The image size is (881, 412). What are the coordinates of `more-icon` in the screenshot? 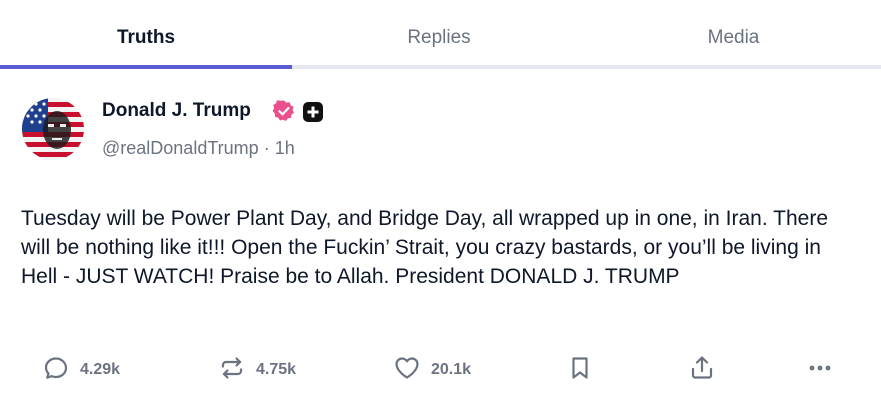 It's located at (820, 370).